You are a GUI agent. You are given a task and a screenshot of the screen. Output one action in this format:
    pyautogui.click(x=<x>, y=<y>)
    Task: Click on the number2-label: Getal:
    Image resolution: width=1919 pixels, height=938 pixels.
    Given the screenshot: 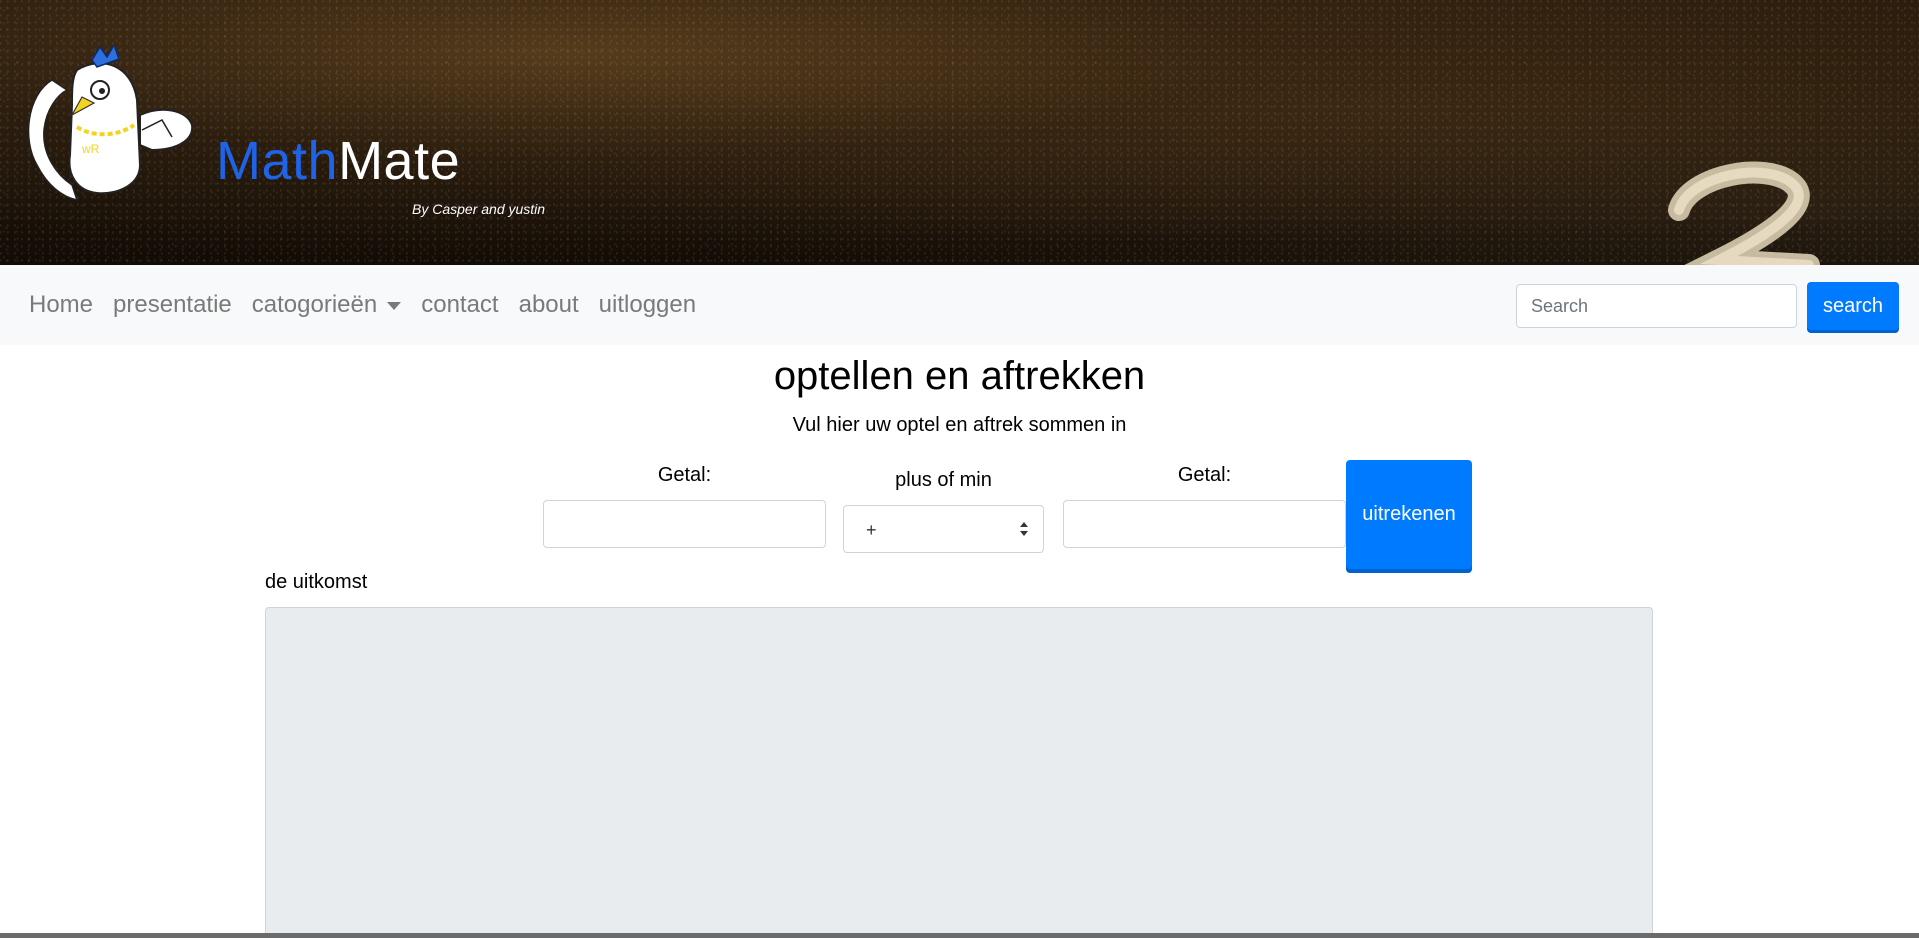 What is the action you would take?
    pyautogui.click(x=1204, y=475)
    